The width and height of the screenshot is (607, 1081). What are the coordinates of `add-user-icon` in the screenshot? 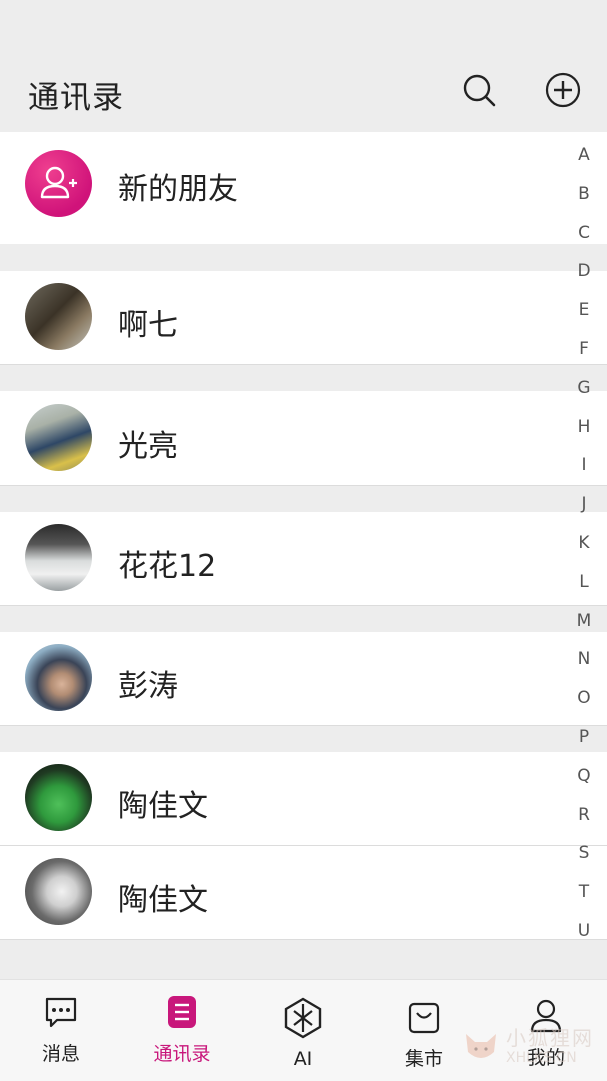 It's located at (58, 183).